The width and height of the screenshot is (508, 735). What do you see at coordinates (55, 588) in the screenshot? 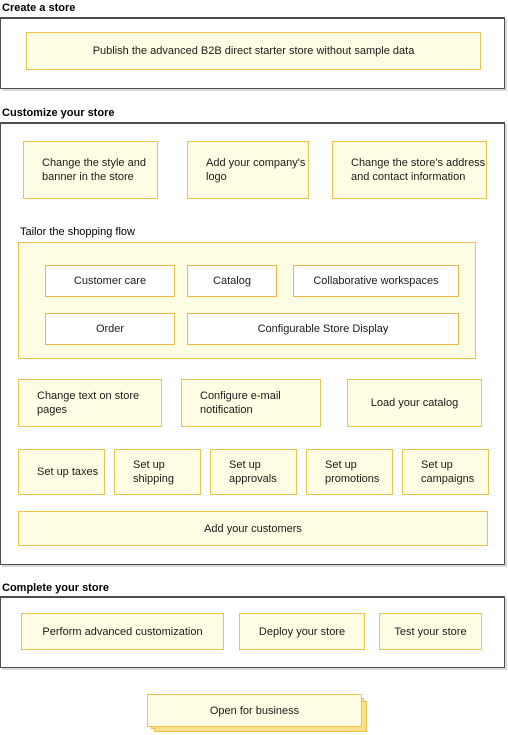
I see `section-title-complete-your-store: Complete your store` at bounding box center [55, 588].